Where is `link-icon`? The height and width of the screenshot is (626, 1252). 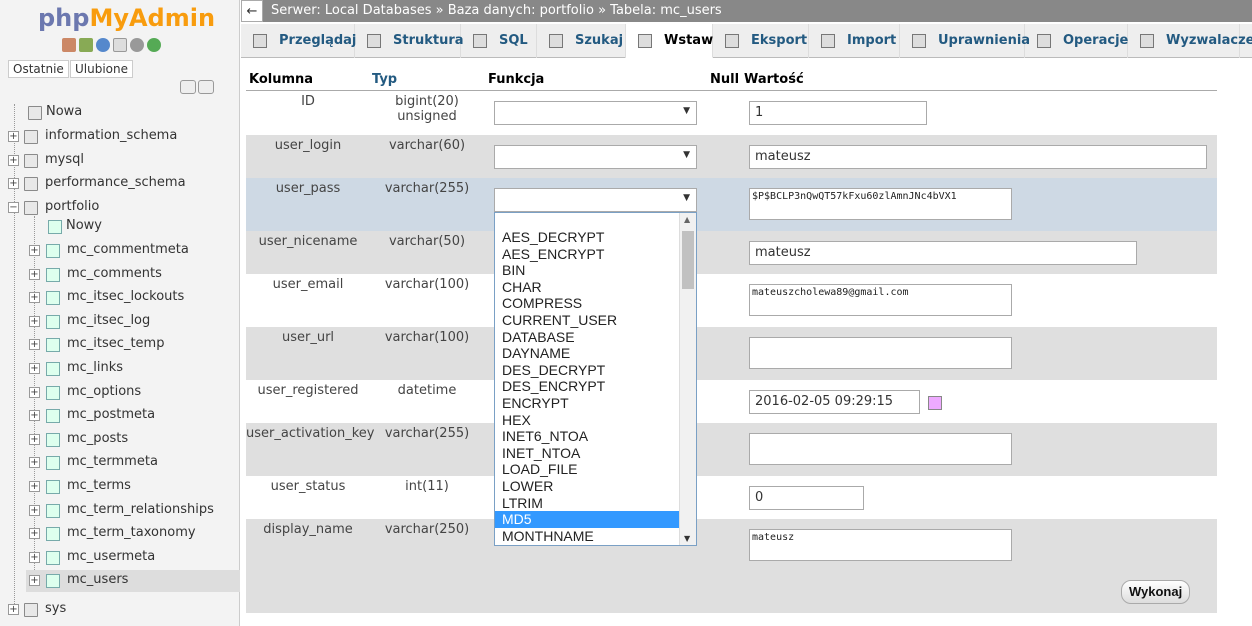
link-icon is located at coordinates (206, 87).